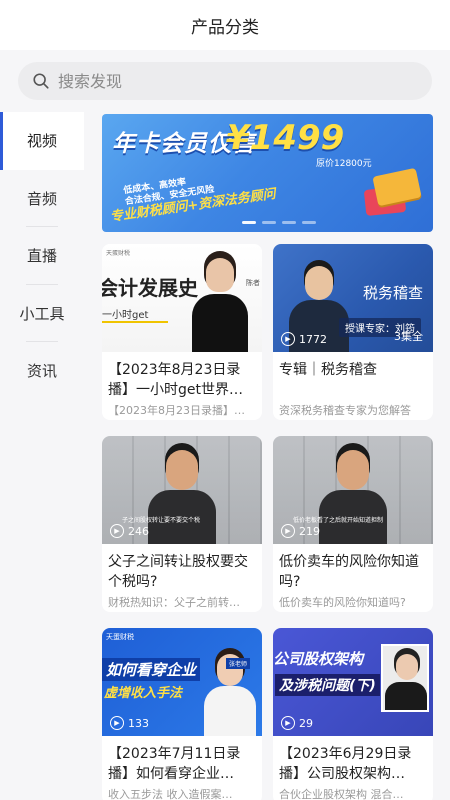 The width and height of the screenshot is (450, 800). I want to click on banner-original-price: 原价12800元, so click(344, 164).